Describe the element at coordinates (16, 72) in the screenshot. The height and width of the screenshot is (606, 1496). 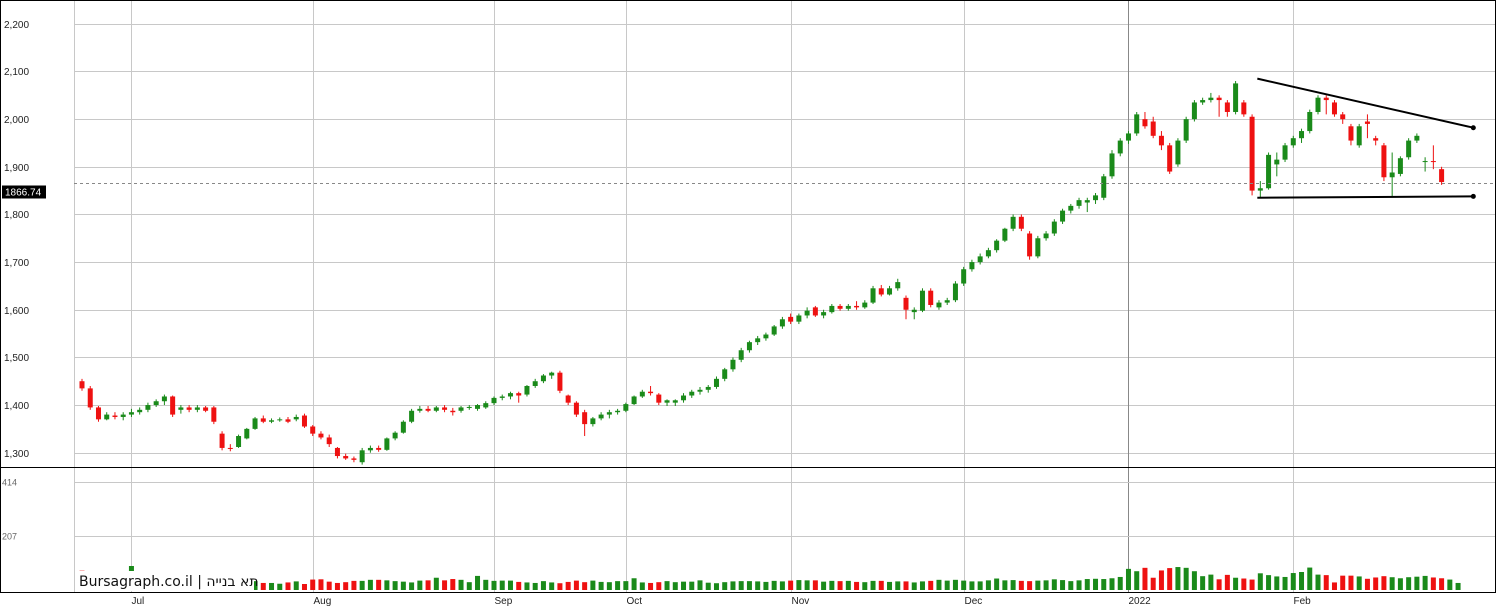
I see `price-tick-label: 2,100` at that location.